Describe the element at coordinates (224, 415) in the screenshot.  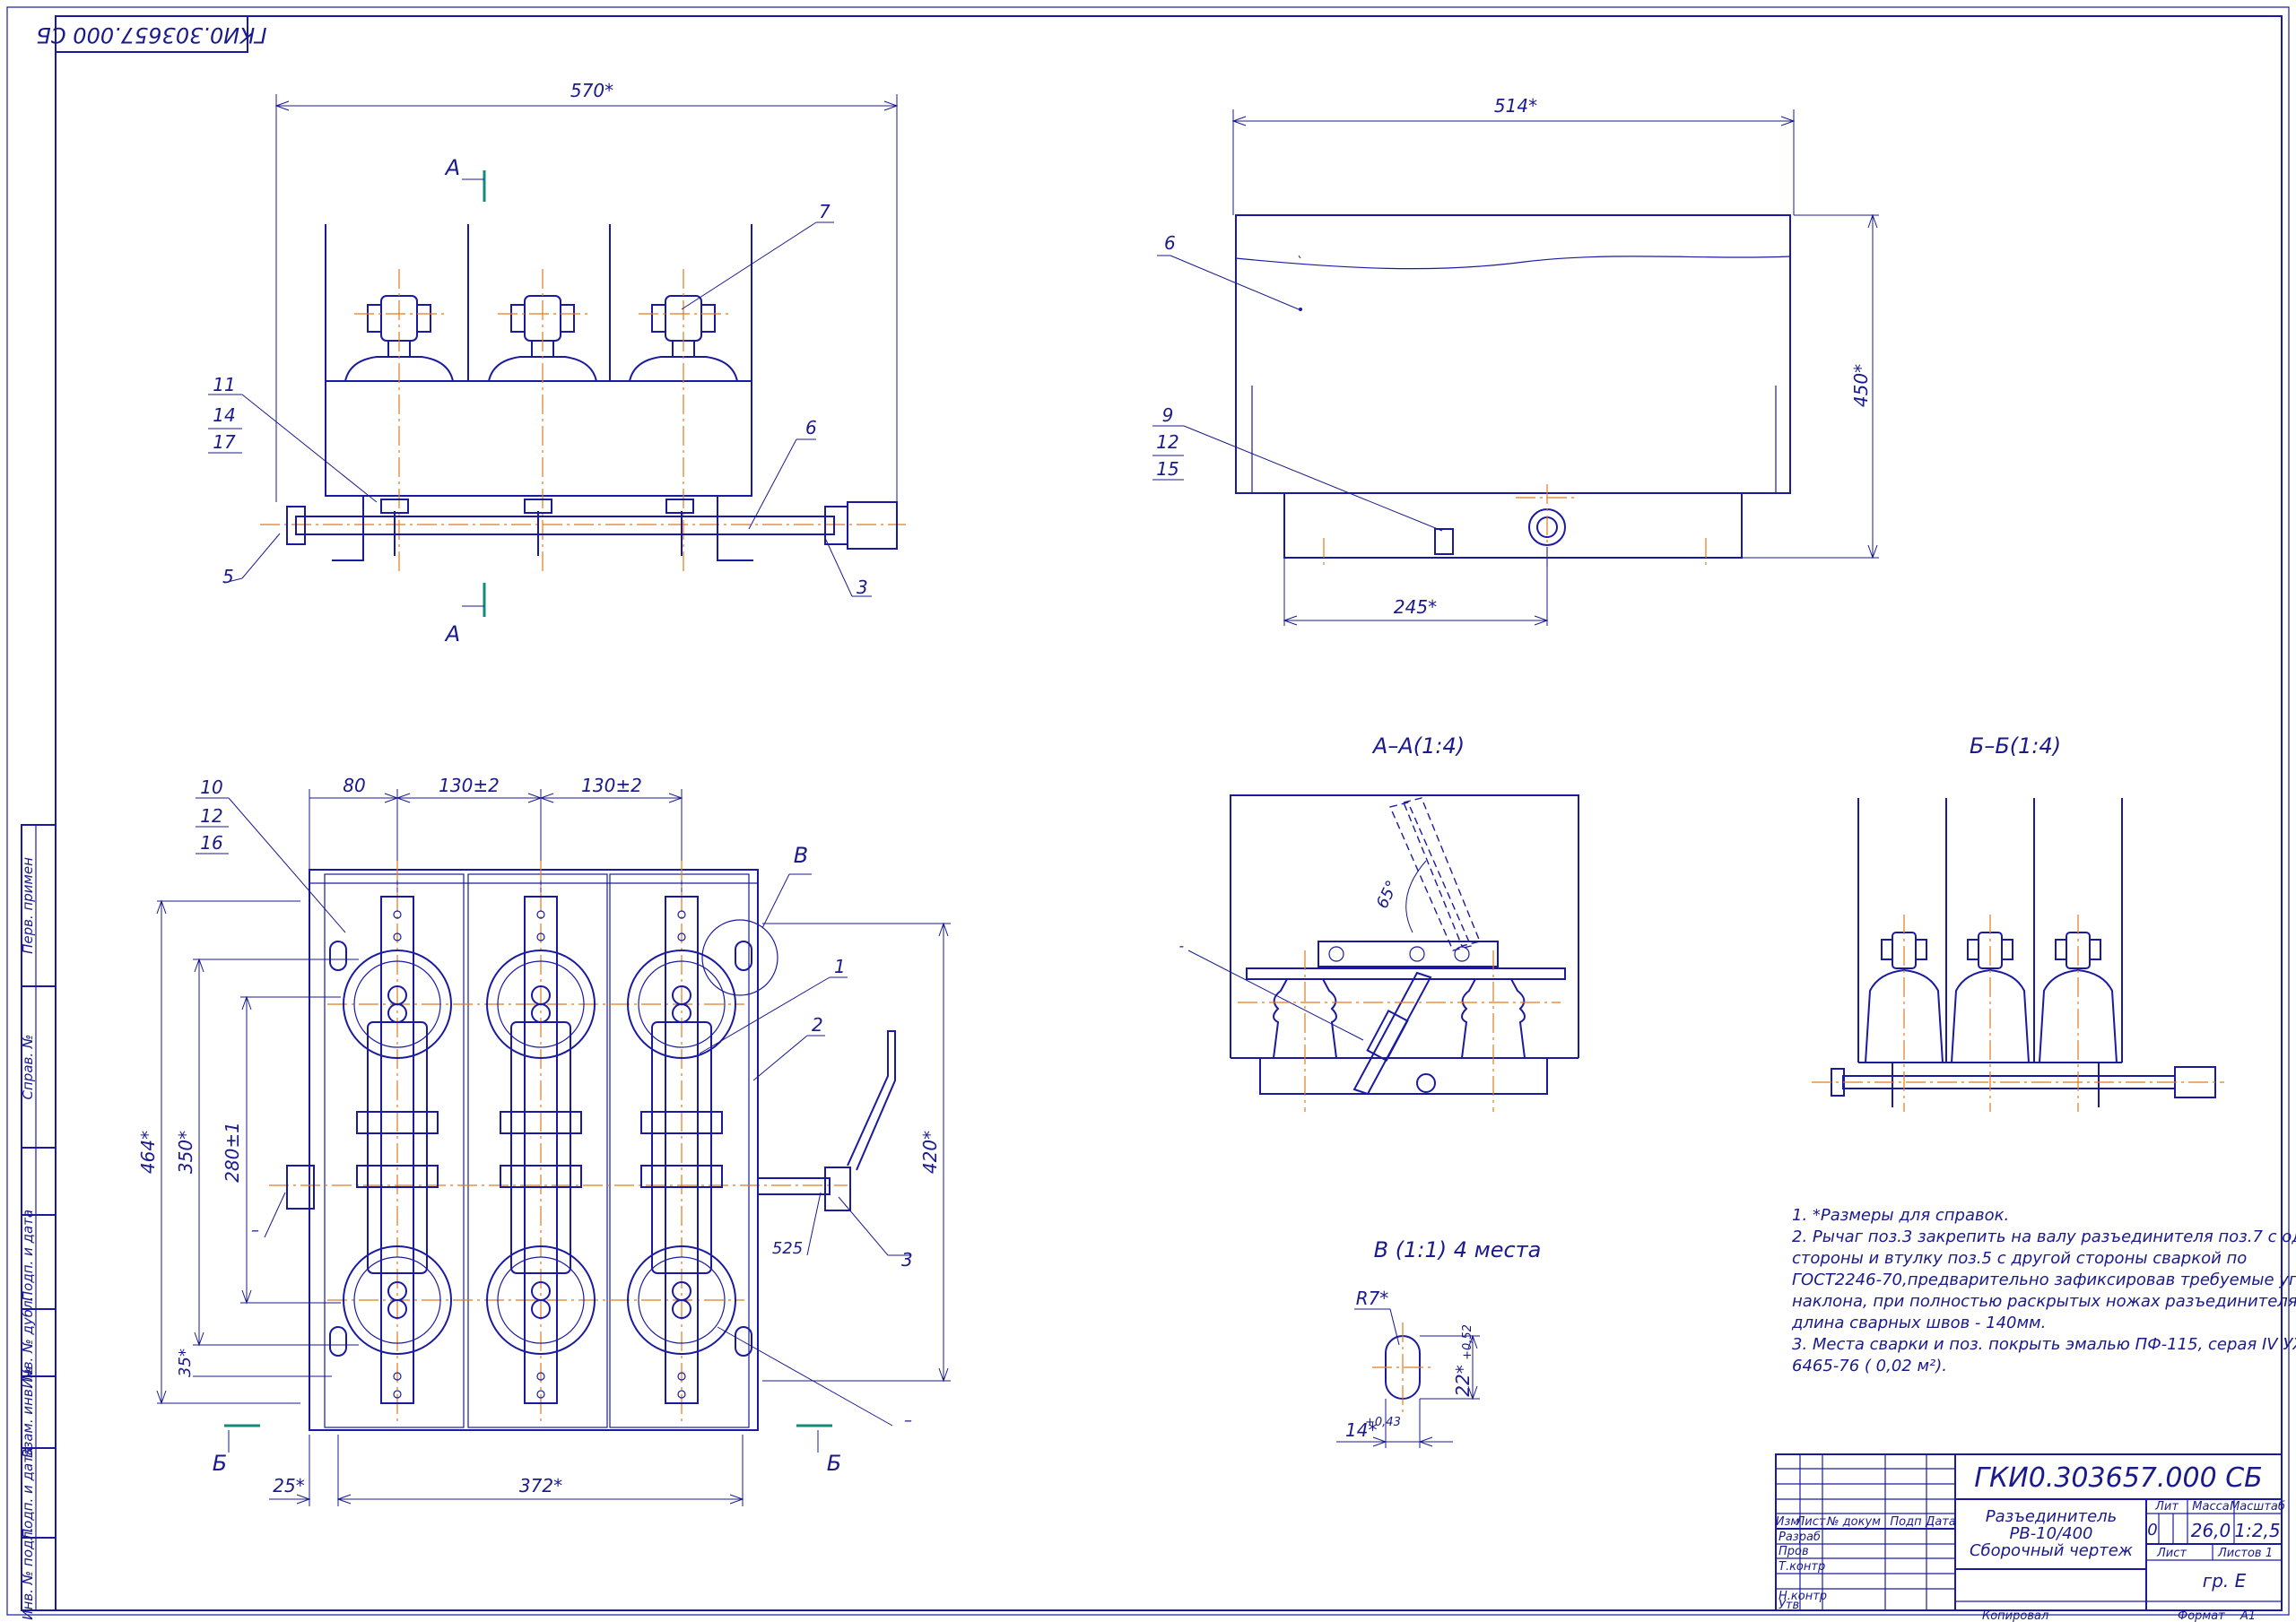
I see `front-callout-14: 14` at that location.